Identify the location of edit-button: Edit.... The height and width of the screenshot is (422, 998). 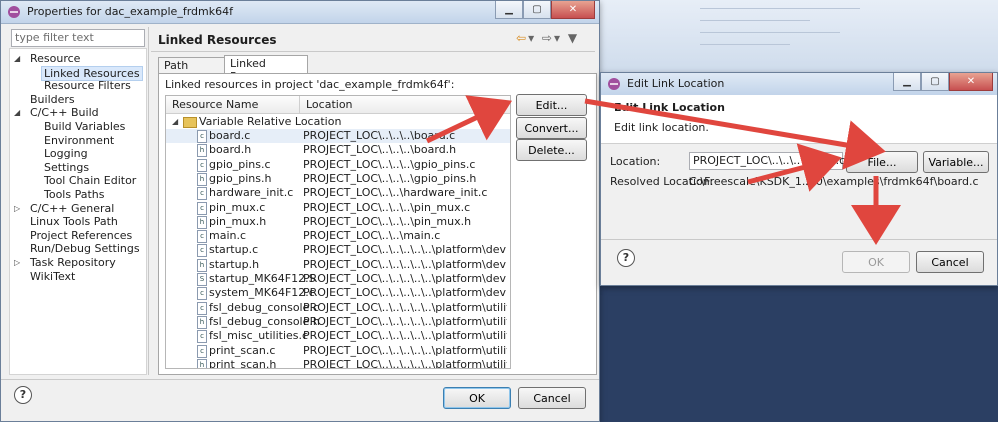
(551, 105).